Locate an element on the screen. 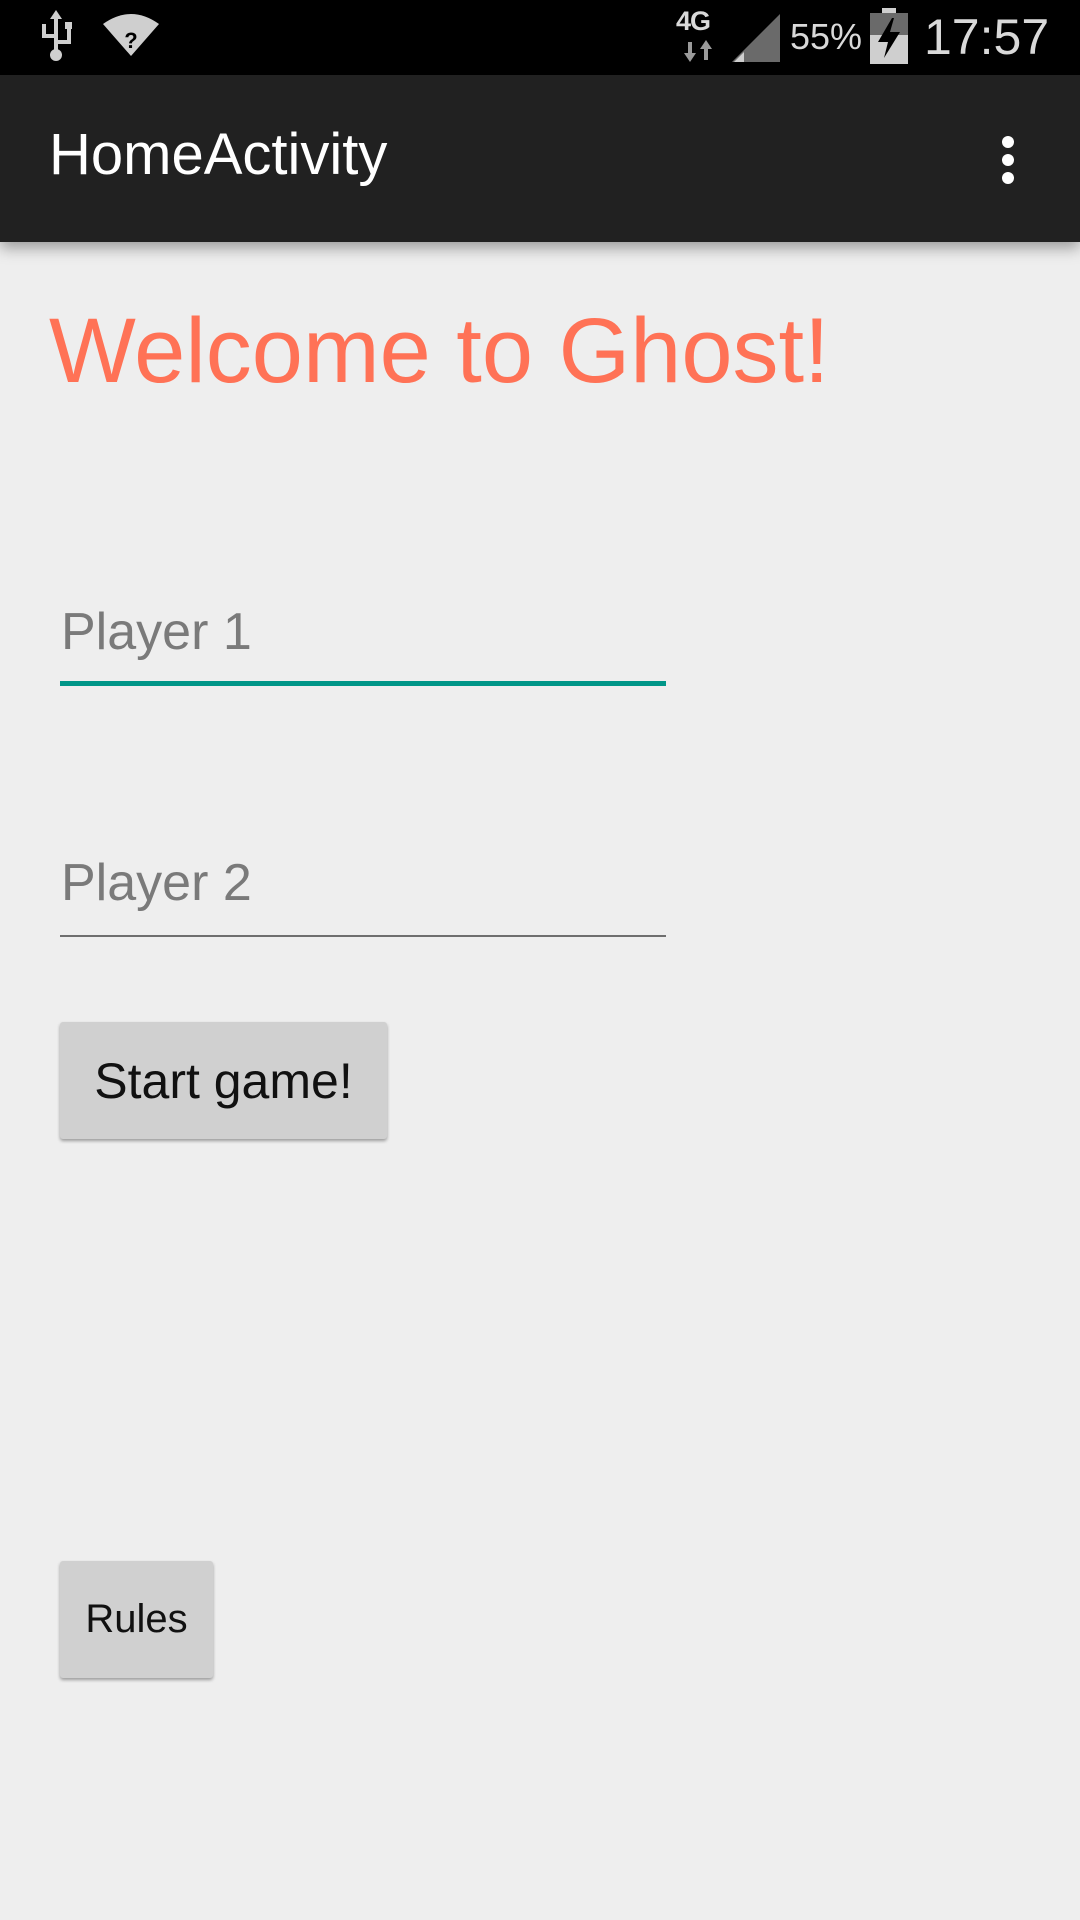 This screenshot has width=1080, height=1920. wifi-icon: ? is located at coordinates (131, 36).